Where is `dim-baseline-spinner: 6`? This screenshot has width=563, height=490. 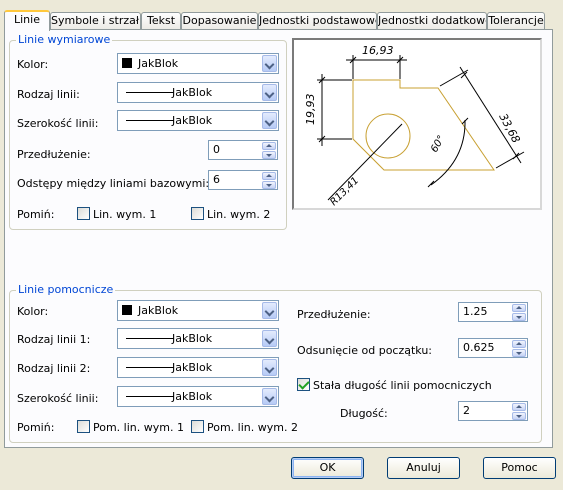
dim-baseline-spinner: 6 is located at coordinates (243, 180).